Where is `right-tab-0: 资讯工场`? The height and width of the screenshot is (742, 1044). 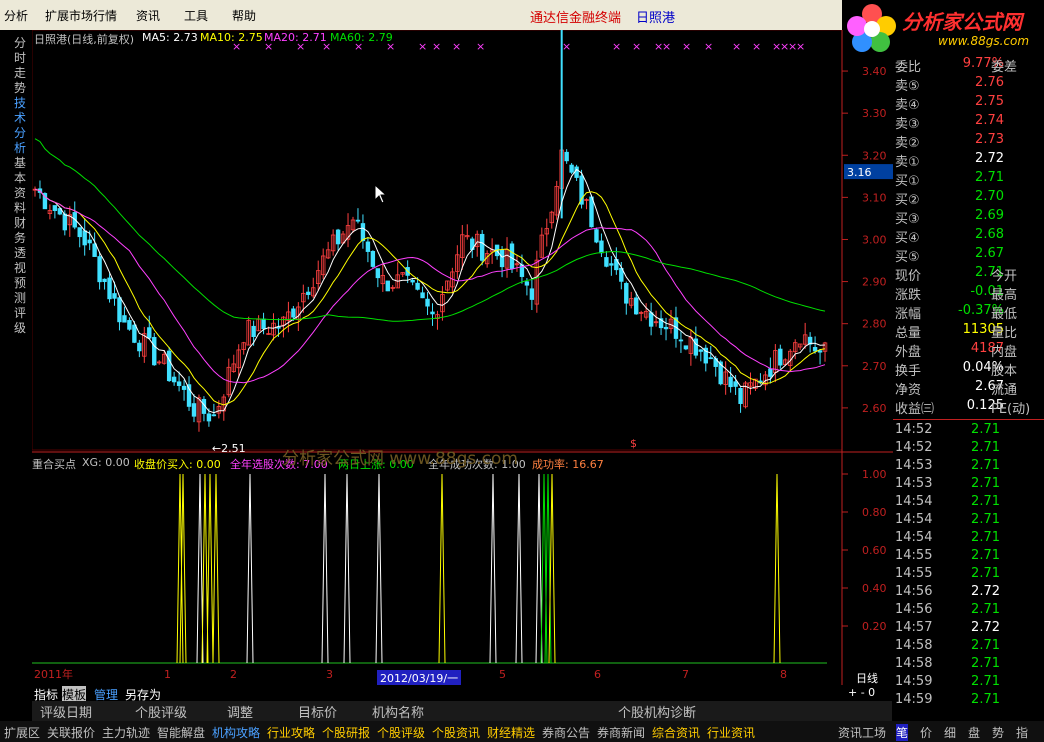
right-tab-0: 资讯工场 is located at coordinates (862, 732).